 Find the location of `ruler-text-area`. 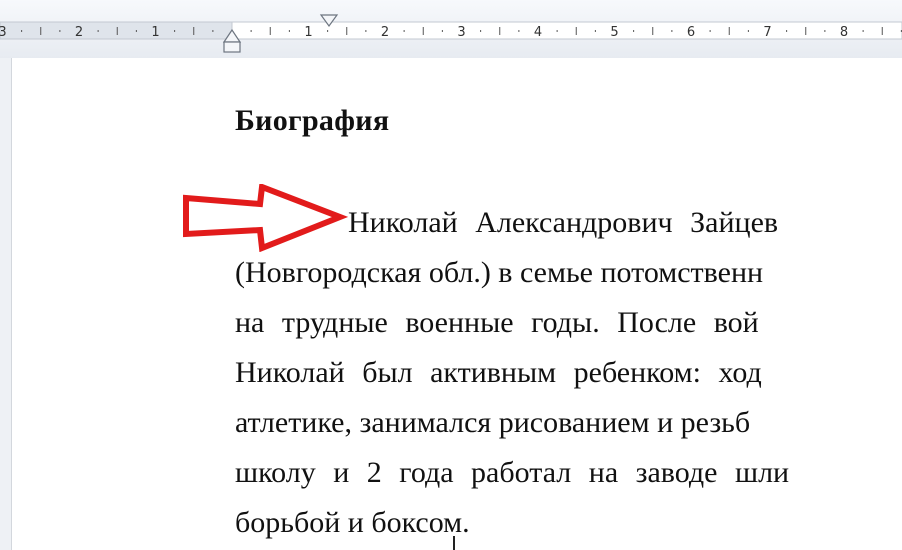

ruler-text-area is located at coordinates (566, 30).